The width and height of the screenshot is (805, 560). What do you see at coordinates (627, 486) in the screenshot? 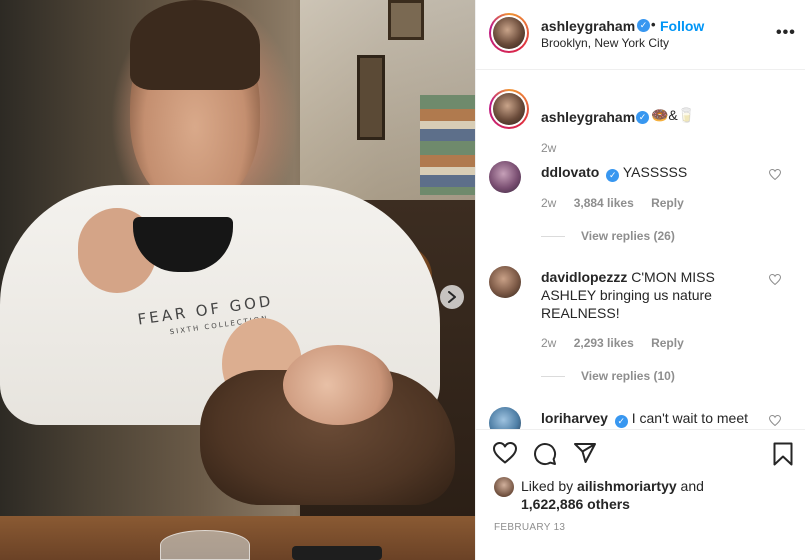
I see `liker-username: ailishmoriartyy` at bounding box center [627, 486].